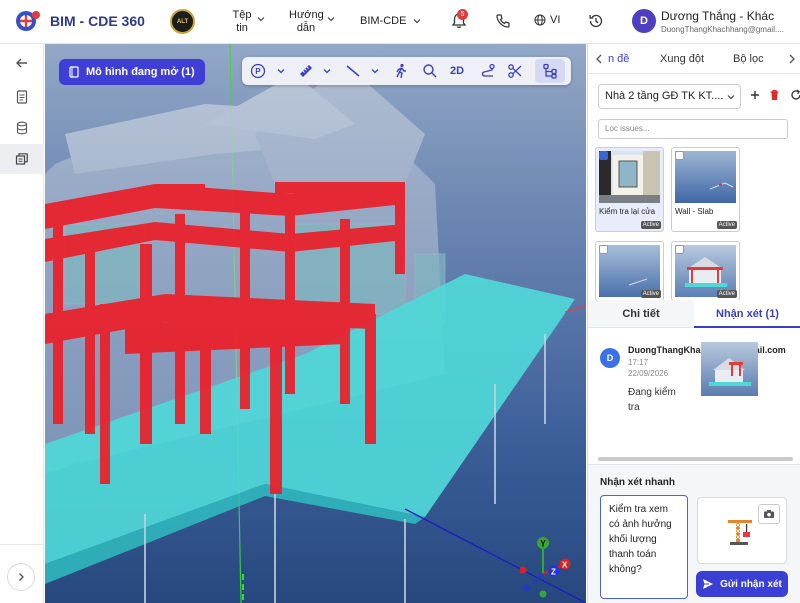 The height and width of the screenshot is (603, 800). Describe the element at coordinates (281, 71) in the screenshot. I see `perspective-dropdown` at that location.